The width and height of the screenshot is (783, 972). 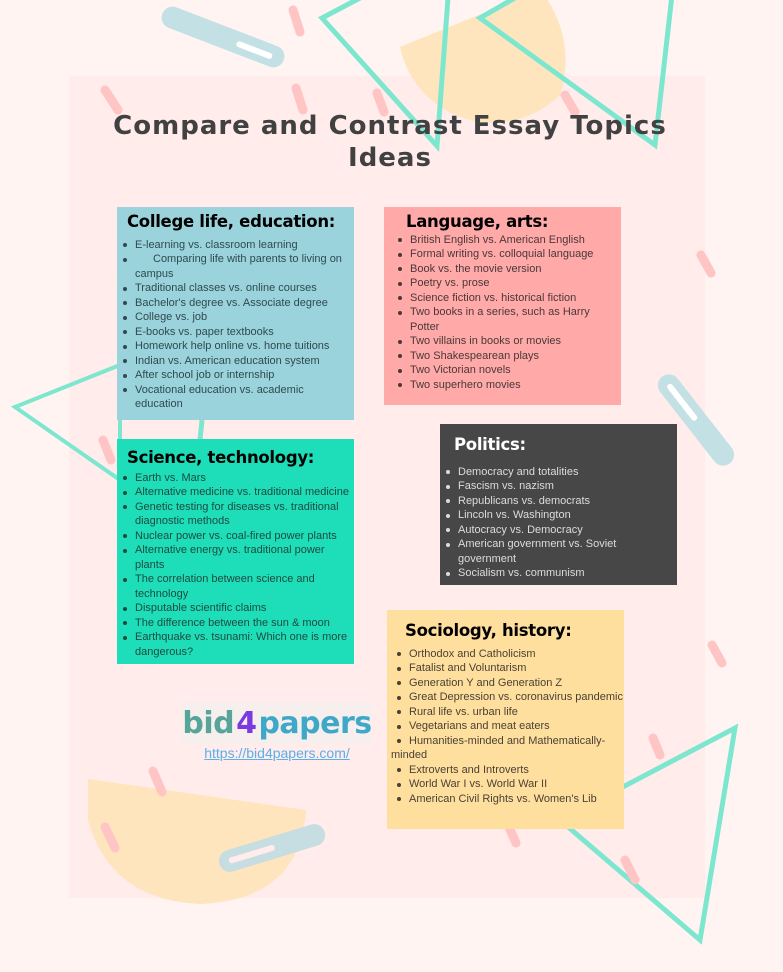 What do you see at coordinates (507, 668) in the screenshot?
I see `list-item: Fatalist and Voluntarism` at bounding box center [507, 668].